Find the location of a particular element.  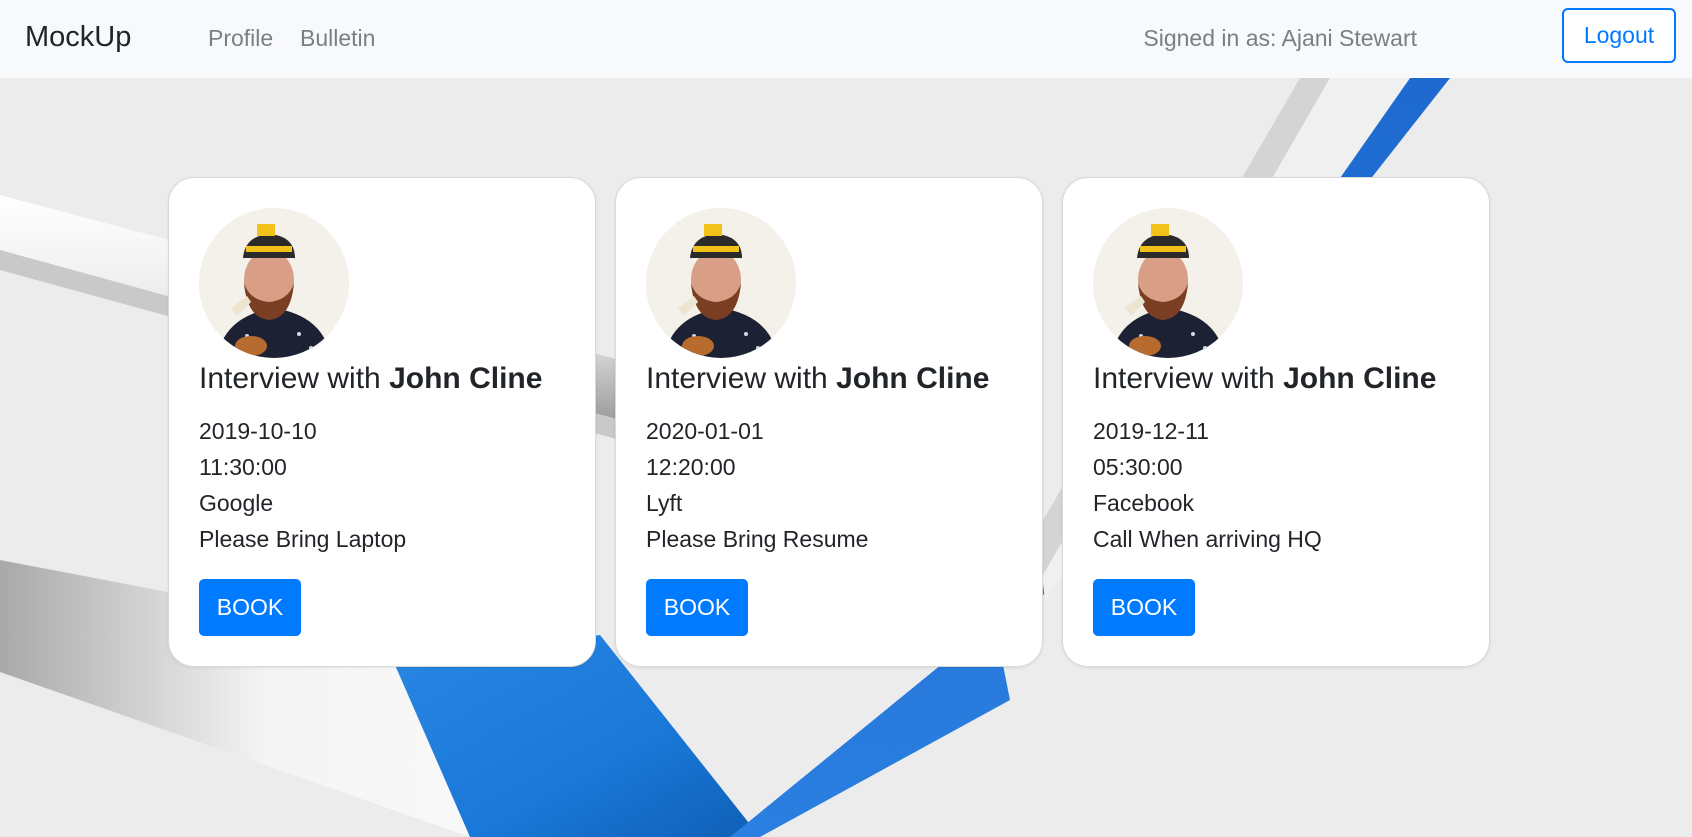

nav-link-bulletin: Bulletin is located at coordinates (337, 38).